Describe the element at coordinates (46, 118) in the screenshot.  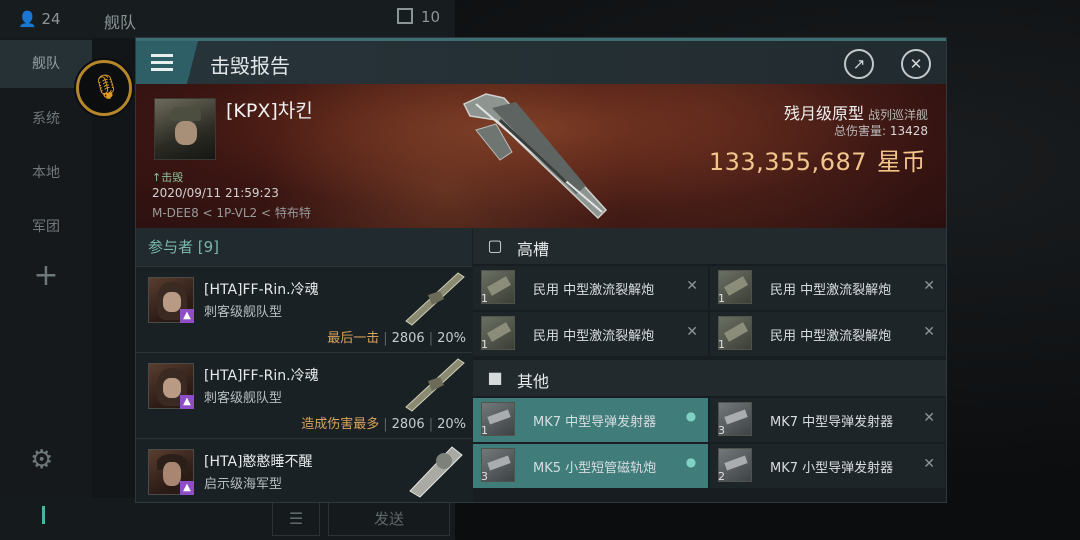
I see `sidebar-item-system: 系统` at that location.